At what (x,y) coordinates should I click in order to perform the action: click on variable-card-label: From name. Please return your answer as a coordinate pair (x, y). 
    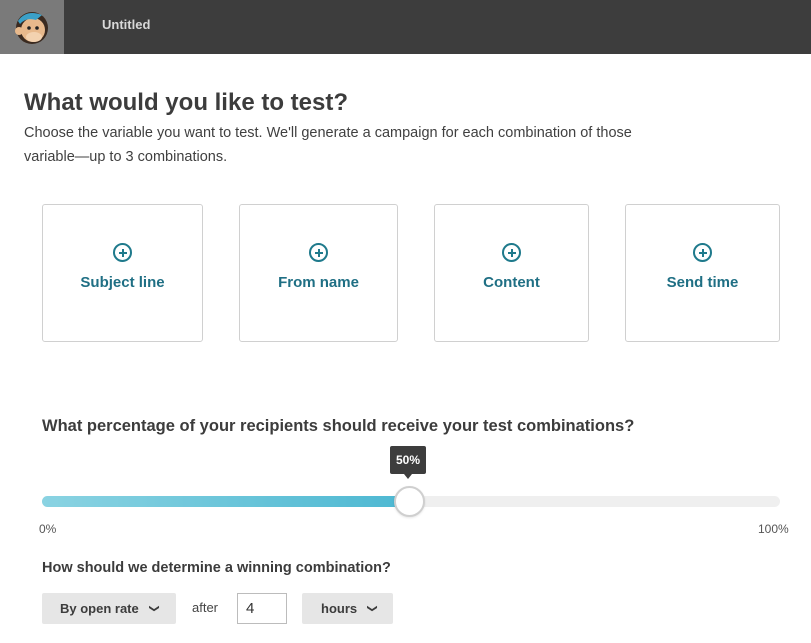
    Looking at the image, I should click on (318, 282).